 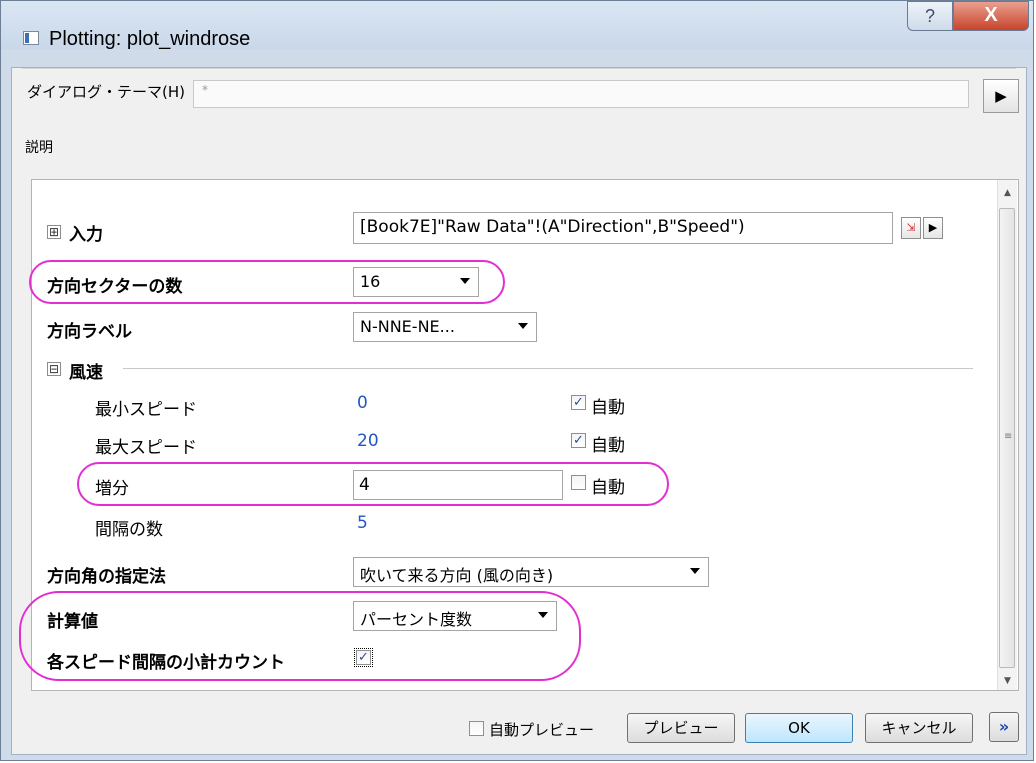 I want to click on window-icon, so click(x=31, y=38).